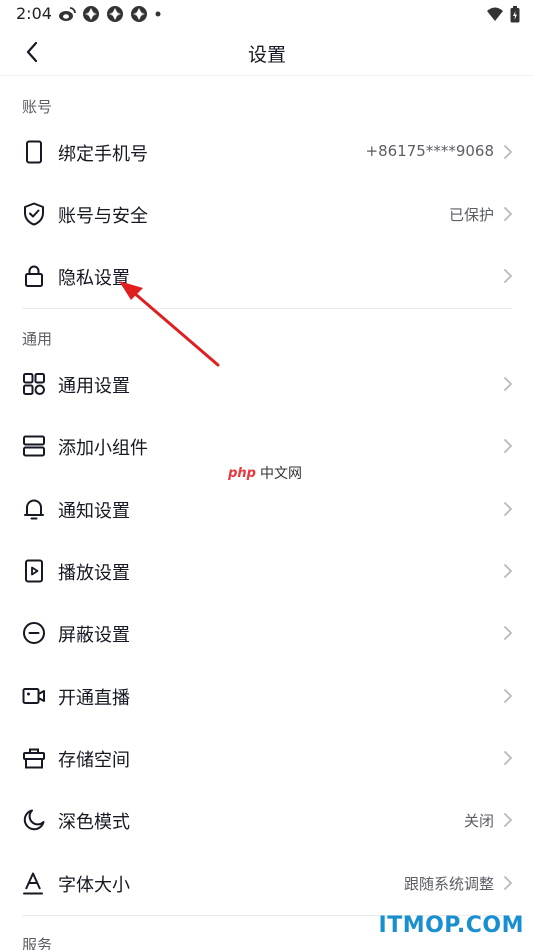 The width and height of the screenshot is (534, 950). I want to click on settings-item-general: 通用设置, so click(267, 384).